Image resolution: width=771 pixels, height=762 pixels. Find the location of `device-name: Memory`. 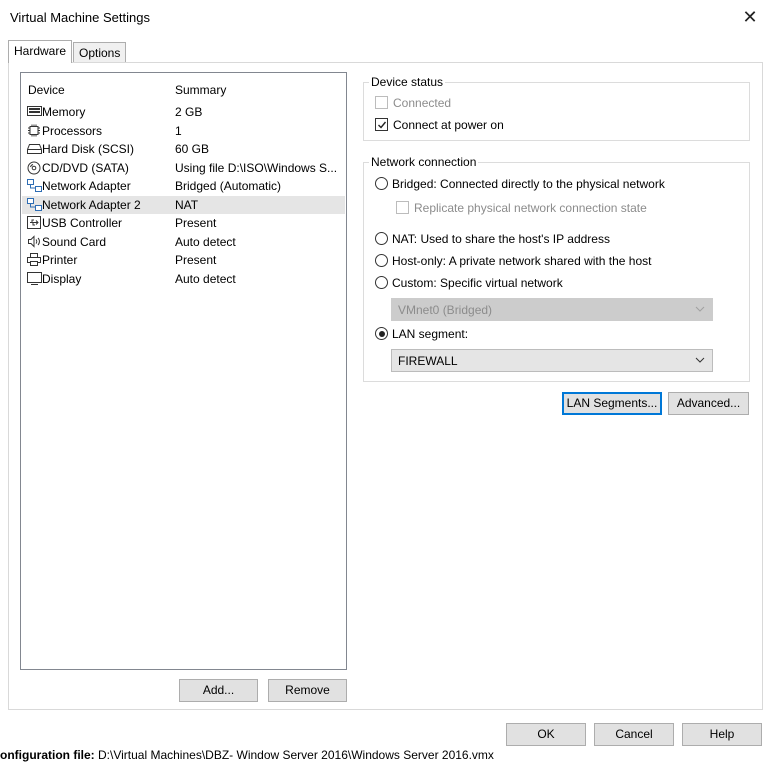

device-name: Memory is located at coordinates (64, 112).